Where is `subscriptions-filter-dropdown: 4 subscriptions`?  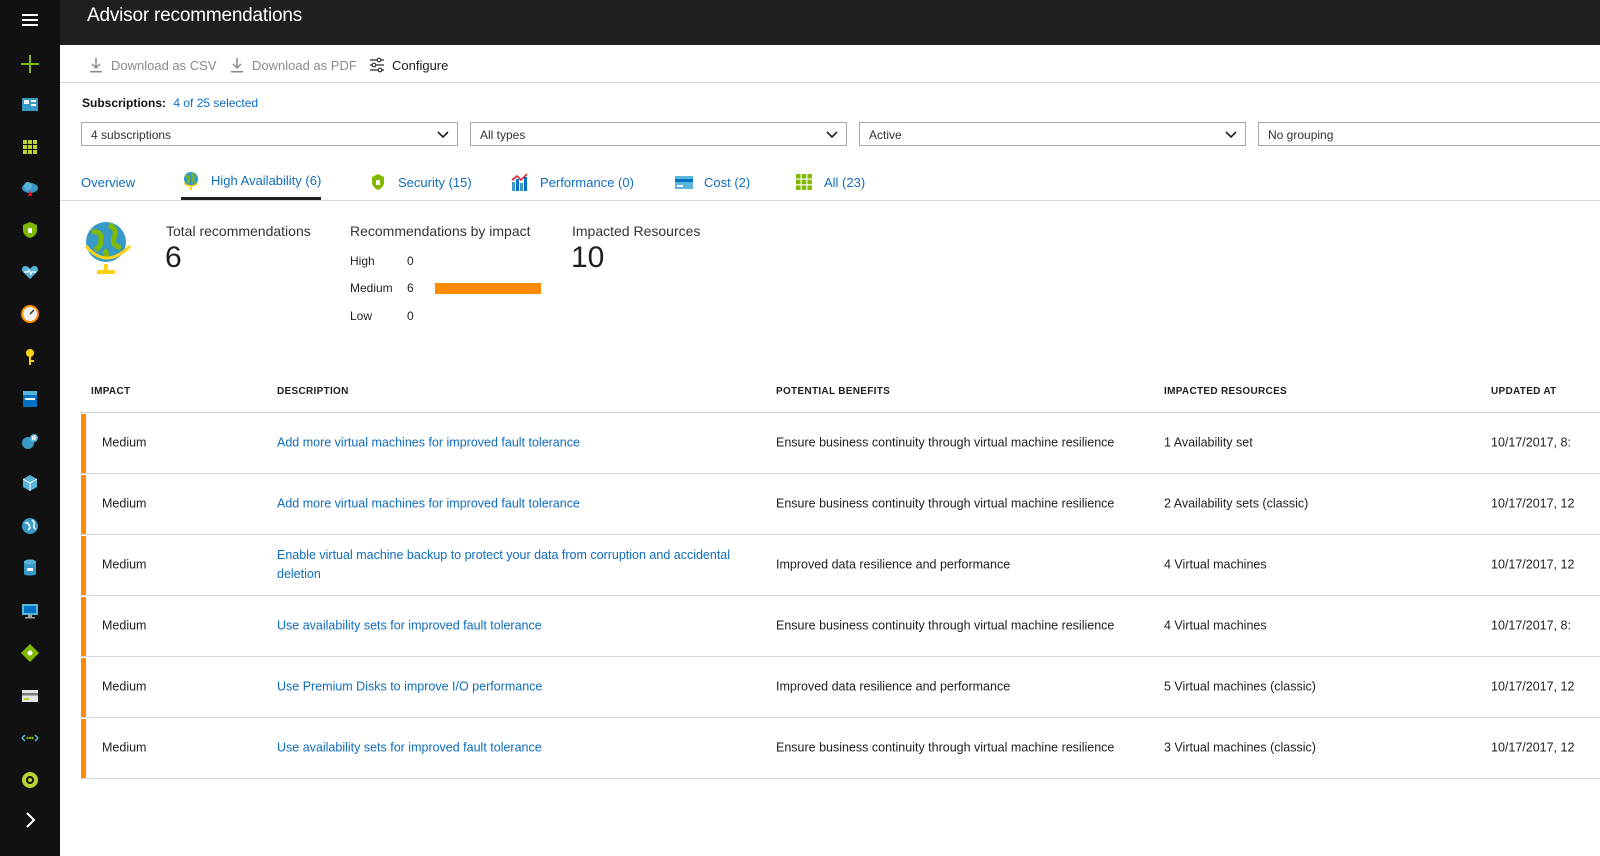
subscriptions-filter-dropdown: 4 subscriptions is located at coordinates (269, 134).